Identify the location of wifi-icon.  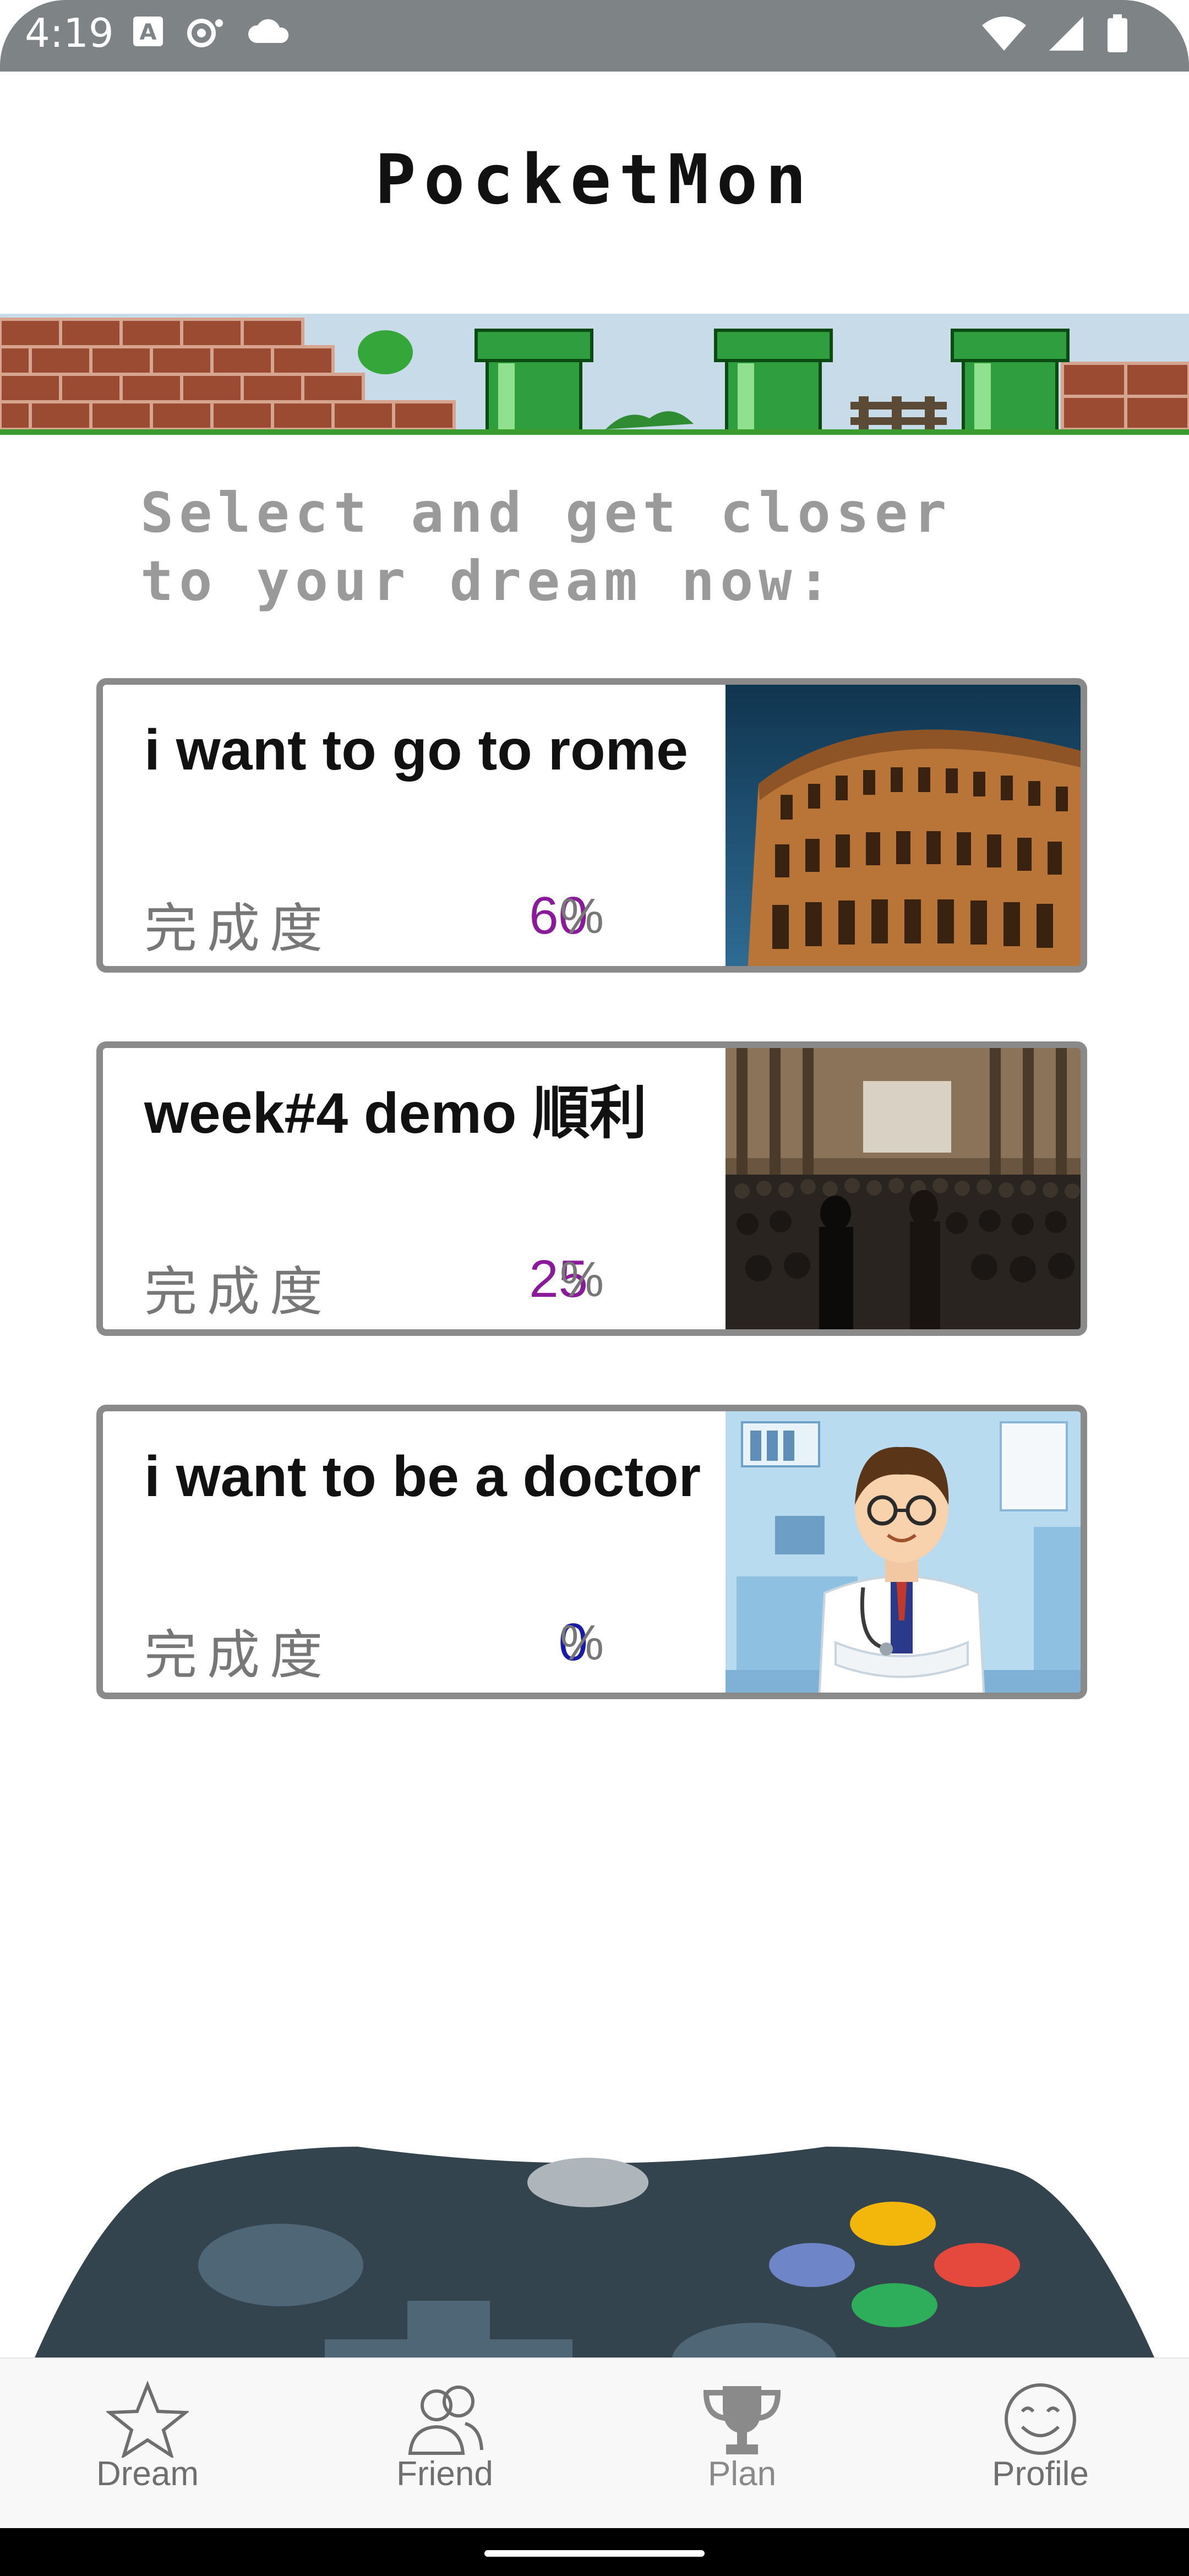
(1004, 34).